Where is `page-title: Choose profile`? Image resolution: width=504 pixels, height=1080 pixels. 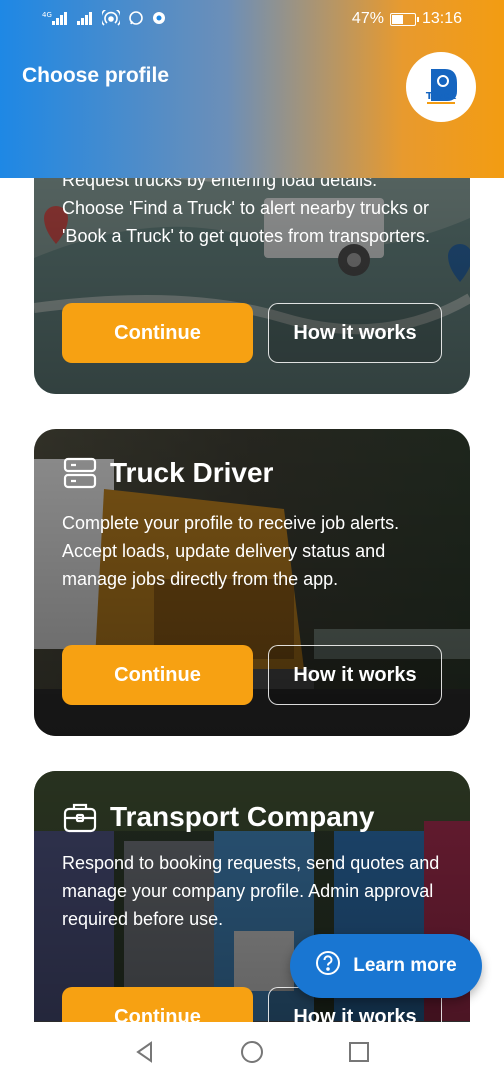
page-title: Choose profile is located at coordinates (96, 75).